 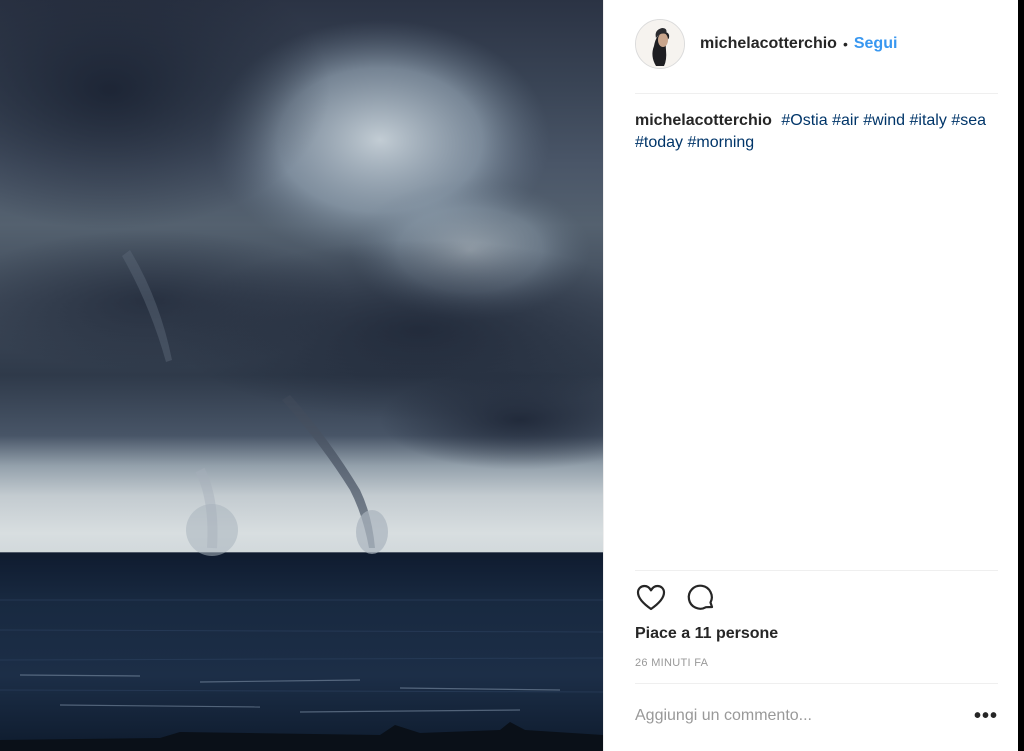 I want to click on actions-divider, so click(x=816, y=570).